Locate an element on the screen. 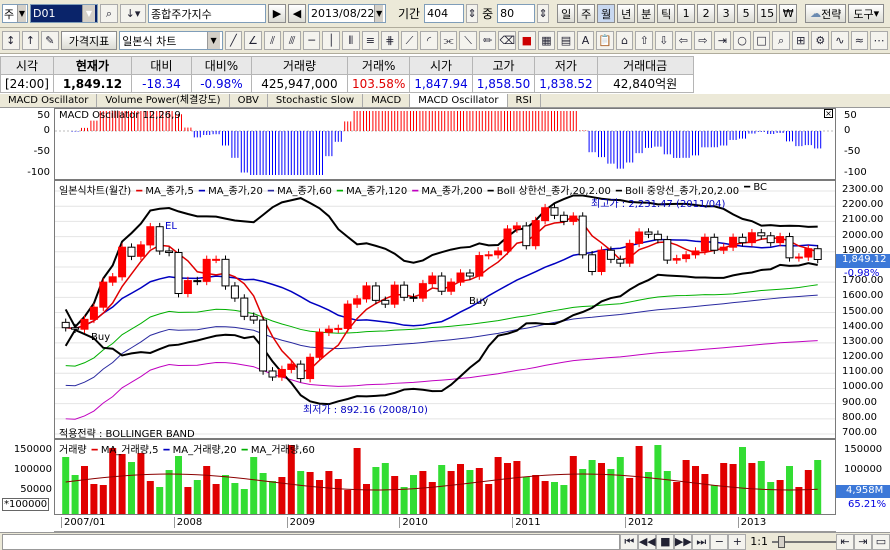 This screenshot has width=890, height=550. zoom-slider-handle is located at coordinates (781, 541).